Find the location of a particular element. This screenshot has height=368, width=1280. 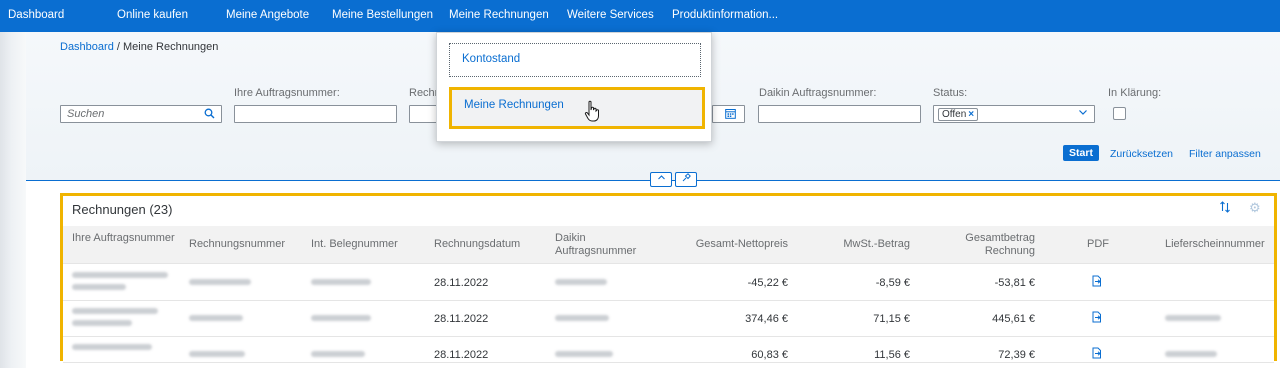

status-token: Offen × is located at coordinates (958, 114).